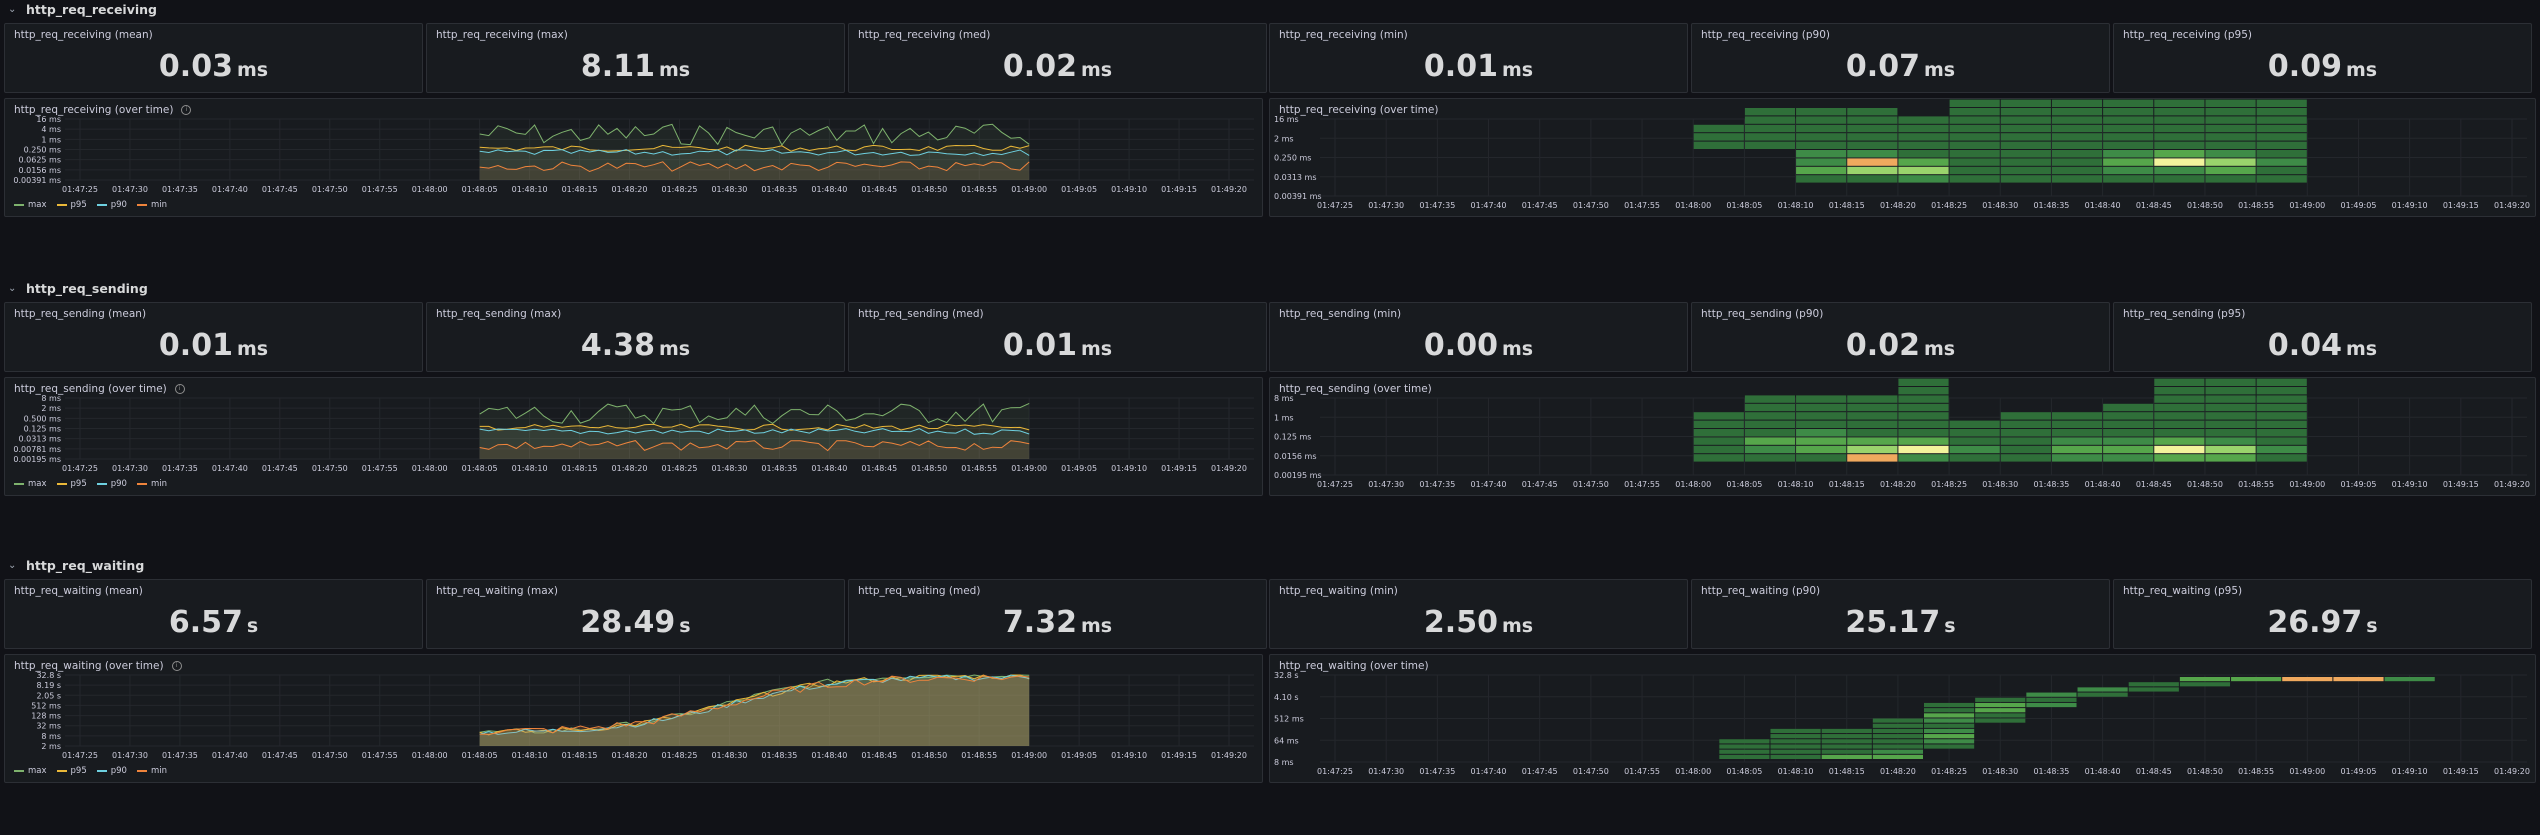 The image size is (2540, 835). Describe the element at coordinates (1079, 468) in the screenshot. I see `x-tick-label: 01:49:05` at that location.